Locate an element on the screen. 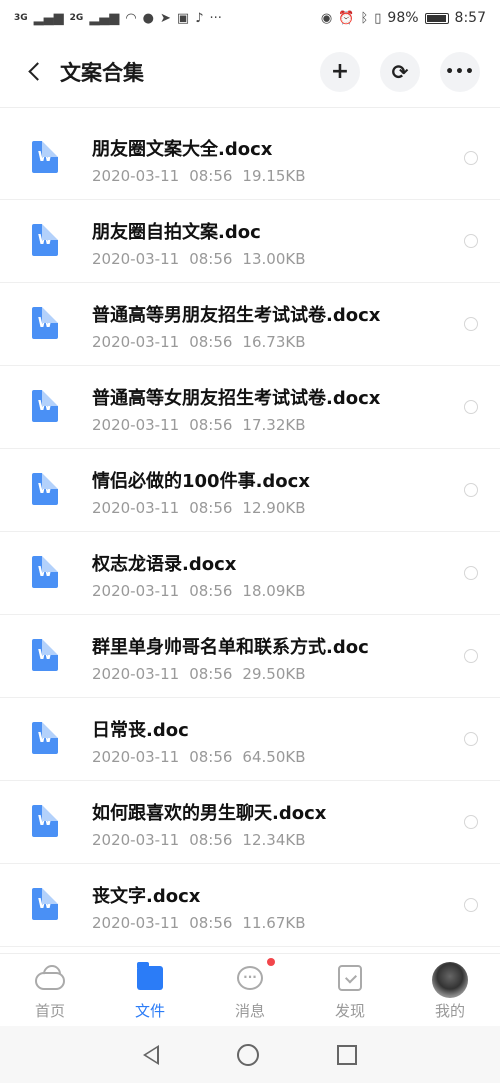 The height and width of the screenshot is (1083, 500). nav-mine-label: 我的 is located at coordinates (449, 1011).